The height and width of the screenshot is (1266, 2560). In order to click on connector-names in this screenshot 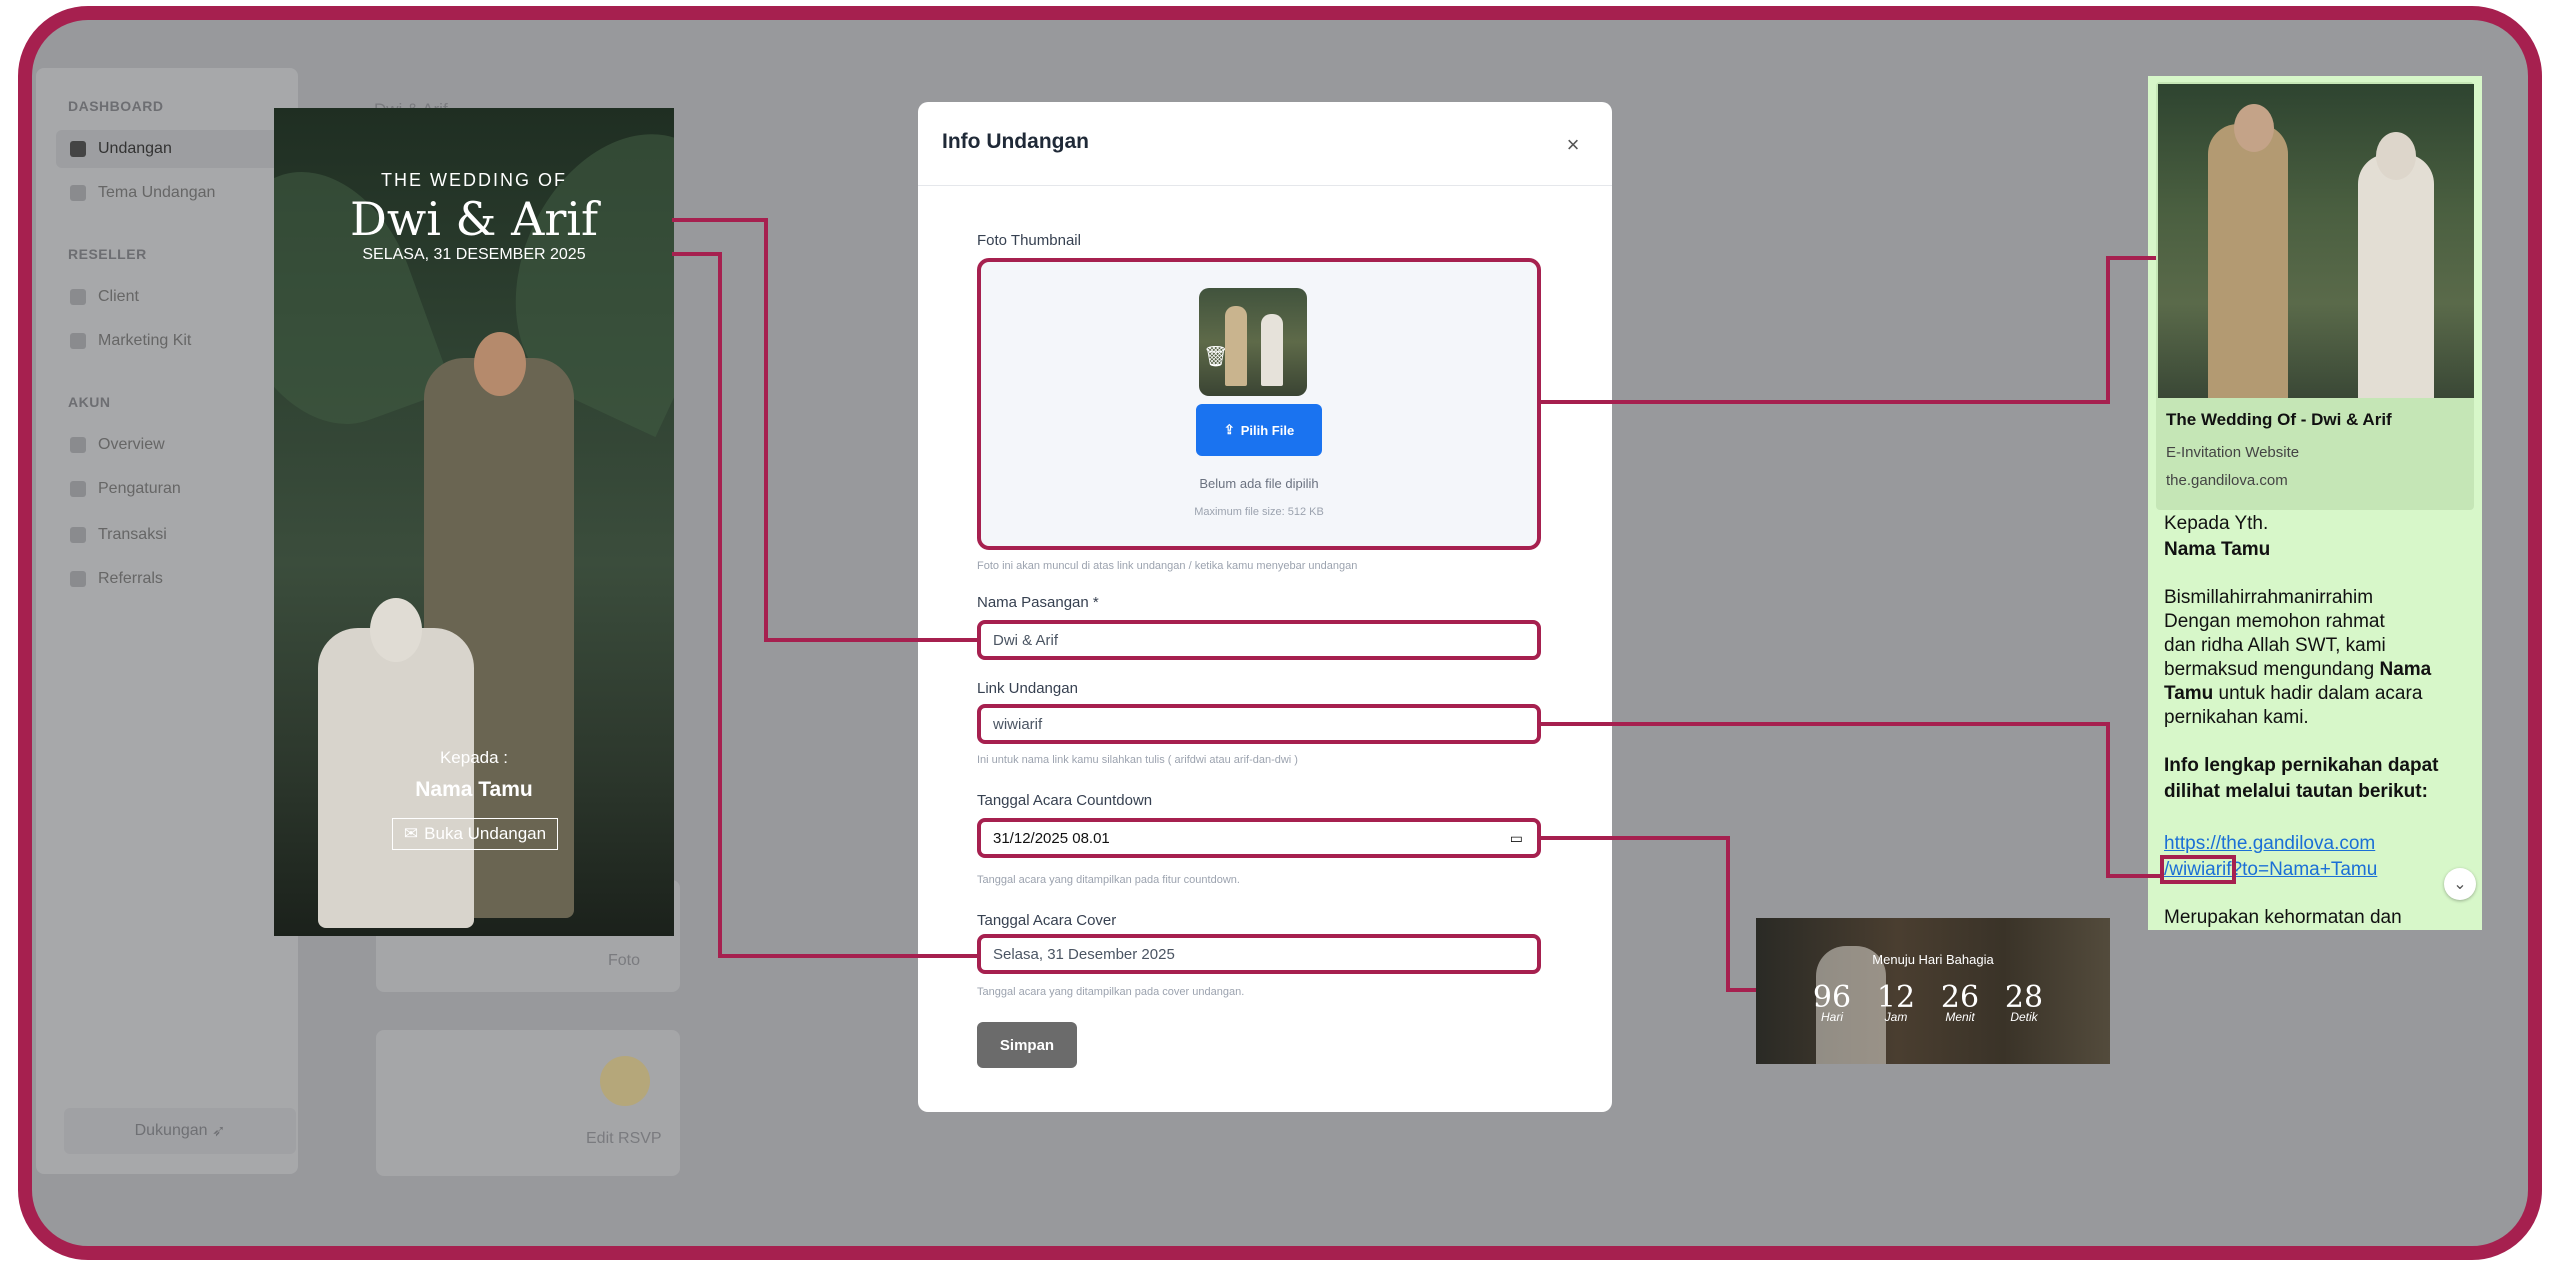, I will do `click(824, 430)`.